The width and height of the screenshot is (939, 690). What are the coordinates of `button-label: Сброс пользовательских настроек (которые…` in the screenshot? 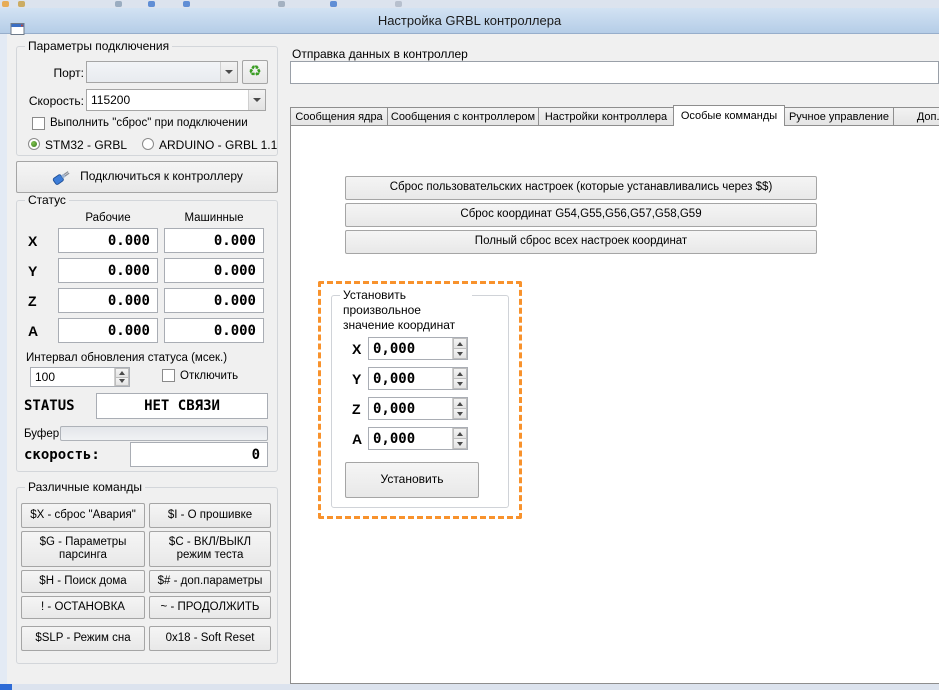 It's located at (581, 187).